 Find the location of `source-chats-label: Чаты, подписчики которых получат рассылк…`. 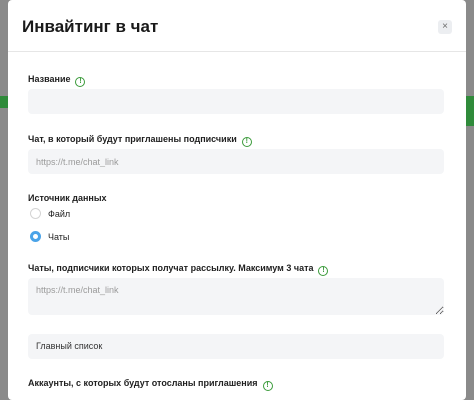

source-chats-label: Чаты, подписчики которых получат рассылк… is located at coordinates (178, 269).